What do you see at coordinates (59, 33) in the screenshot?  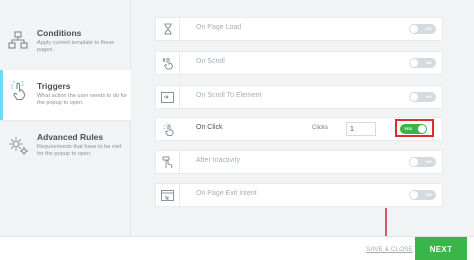 I see `sidebar-item-title: Conditions` at bounding box center [59, 33].